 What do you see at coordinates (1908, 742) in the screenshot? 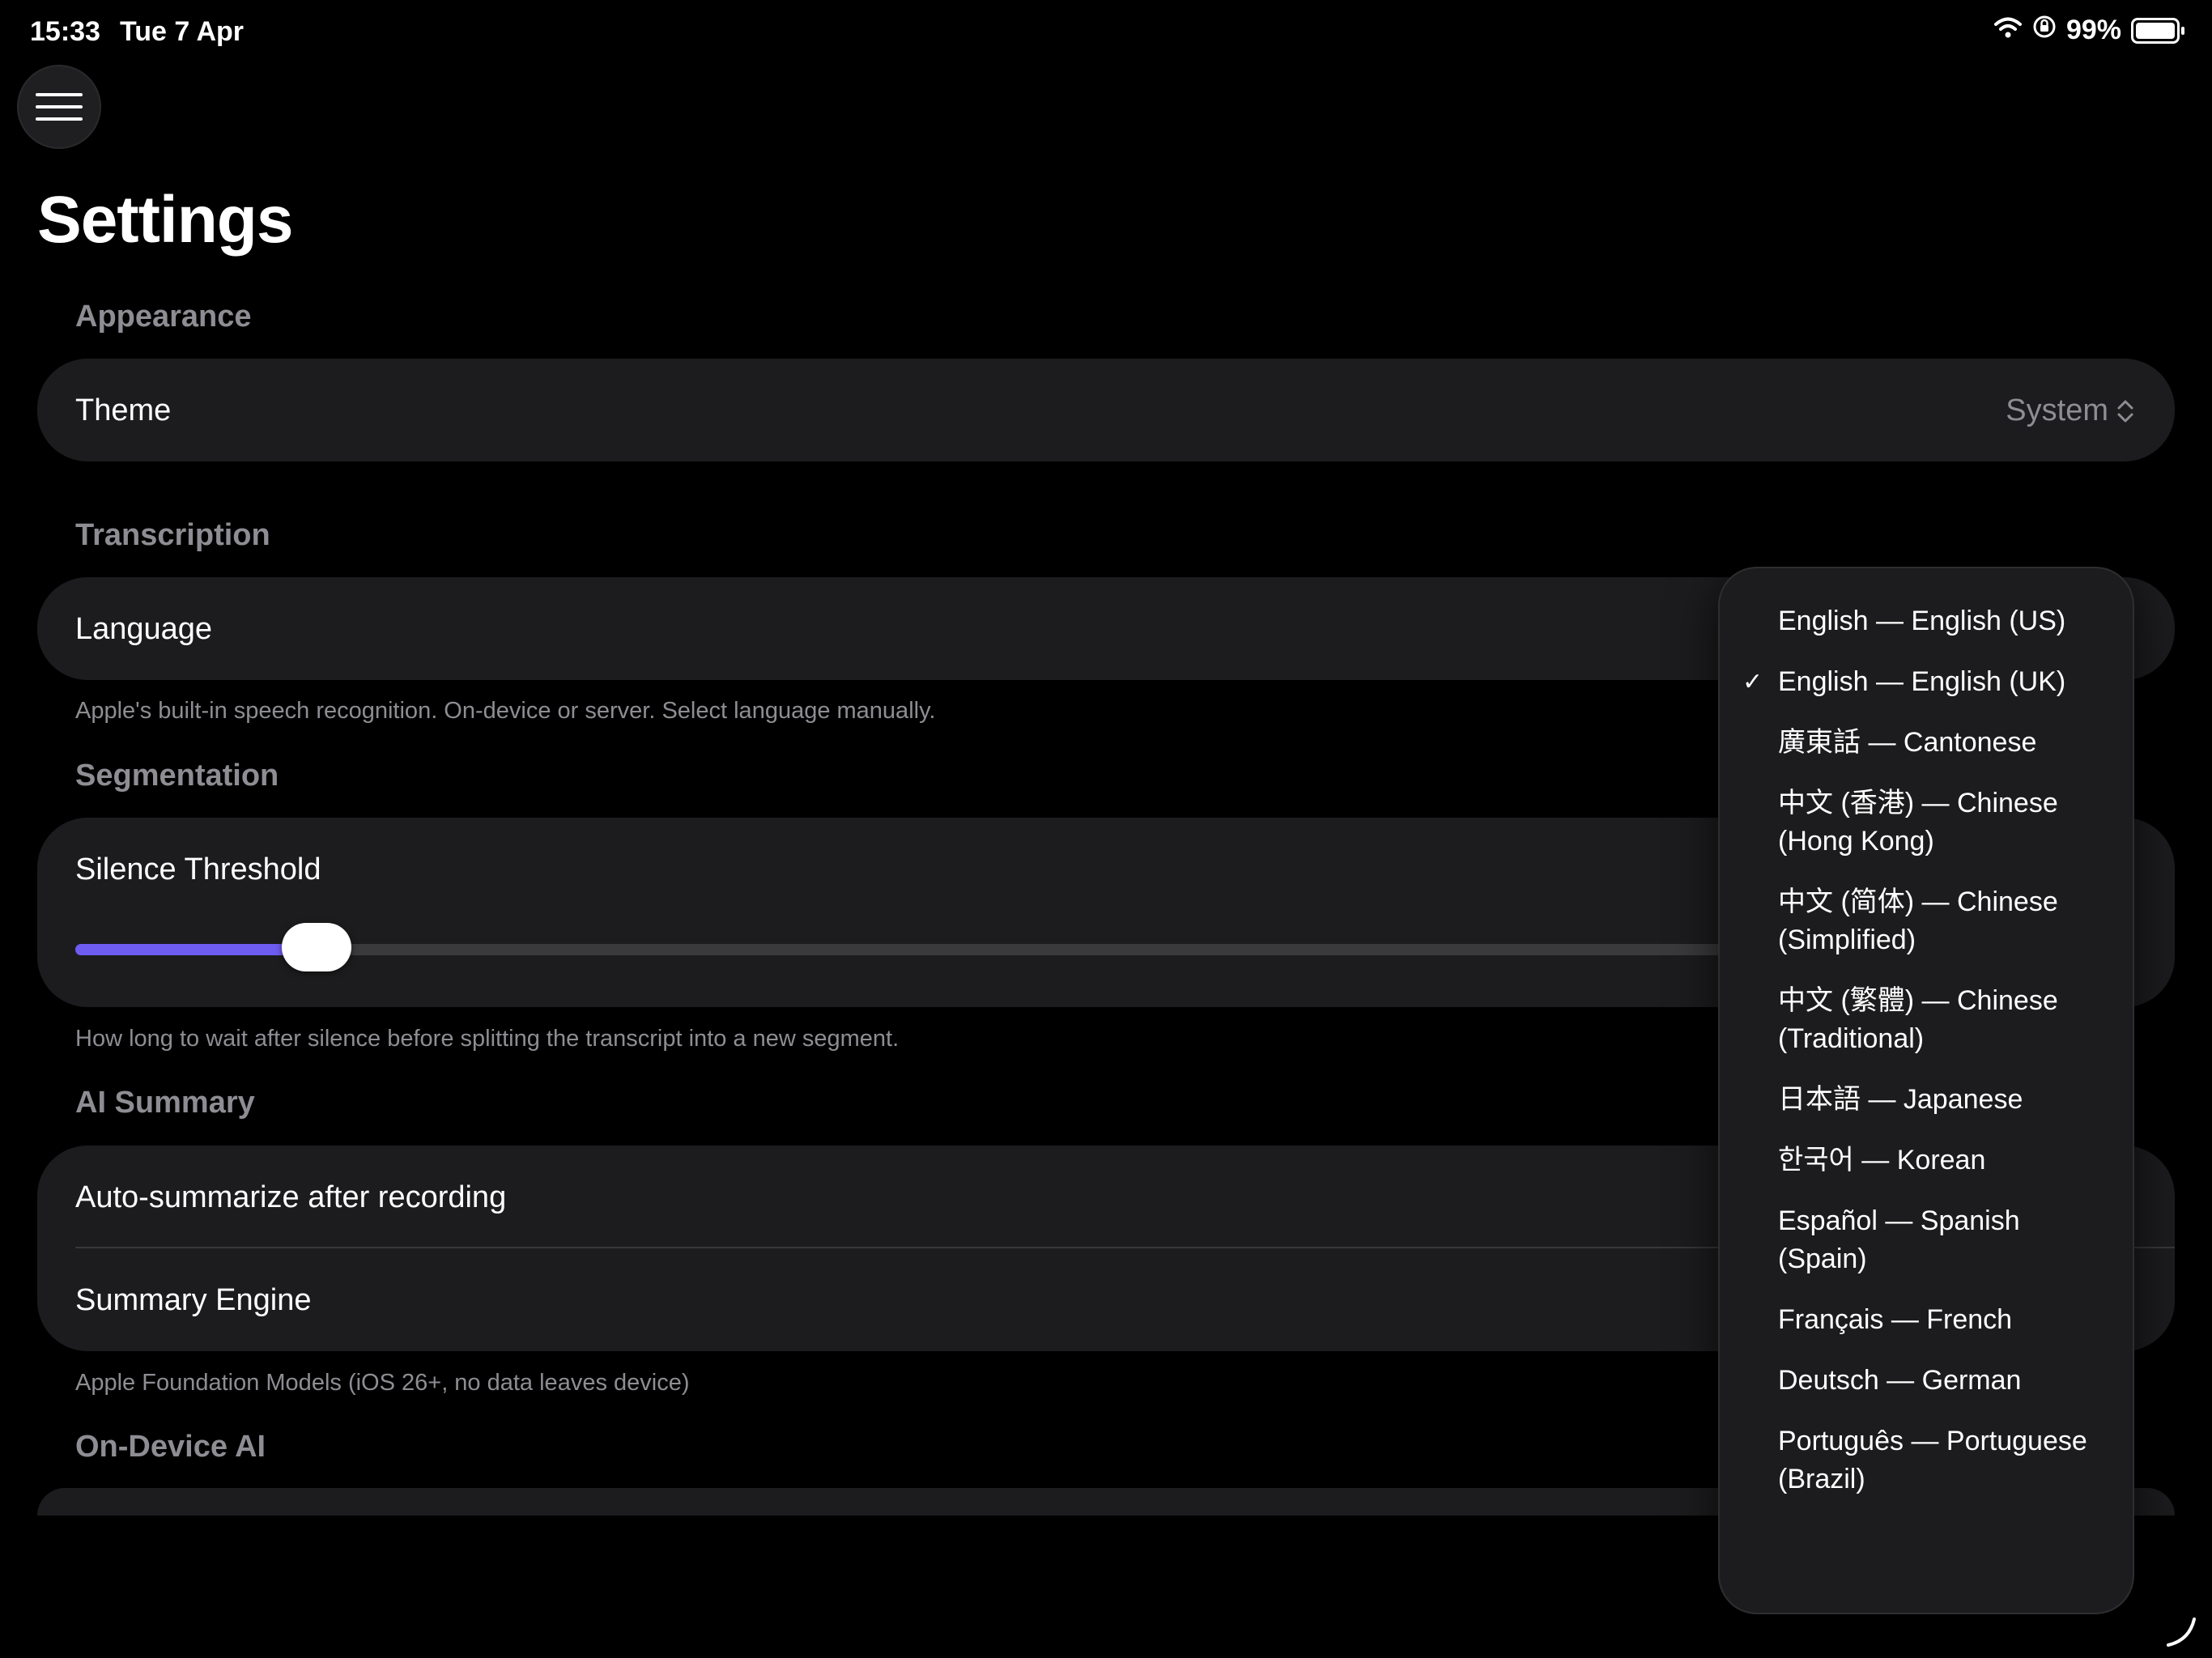
I see `language-option-label: 廣東話 — Cantonese` at bounding box center [1908, 742].